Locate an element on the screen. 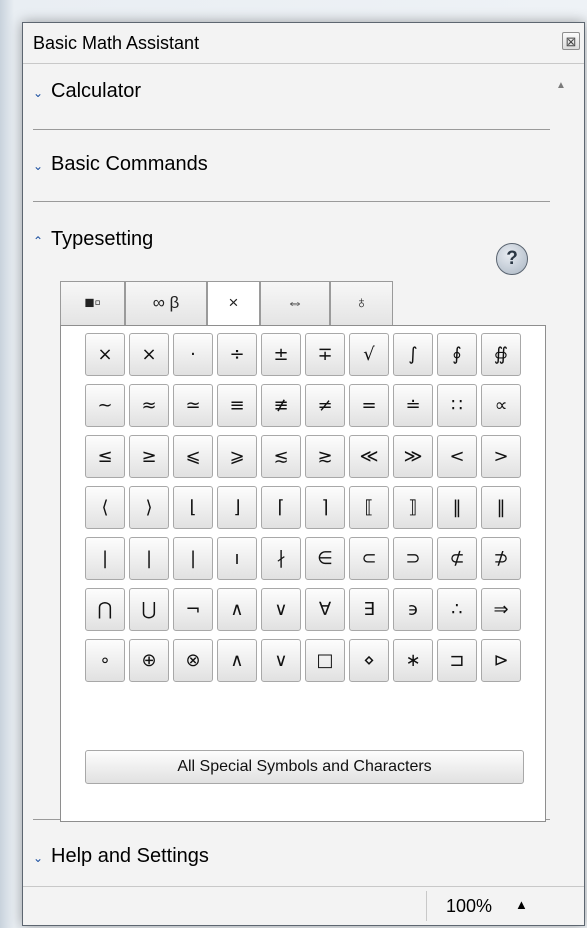 The height and width of the screenshot is (928, 587). symbol-button: ∃ is located at coordinates (369, 609).